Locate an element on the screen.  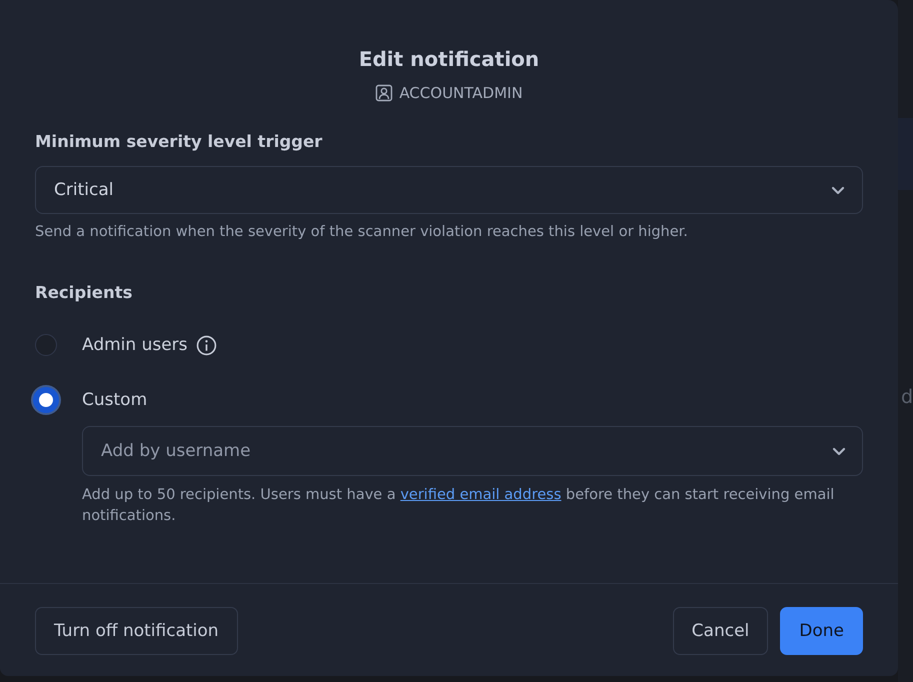
help-text: Add up to 50 recipients. Users must have a verified email address before they can start receiving email notifications. is located at coordinates (459, 506).